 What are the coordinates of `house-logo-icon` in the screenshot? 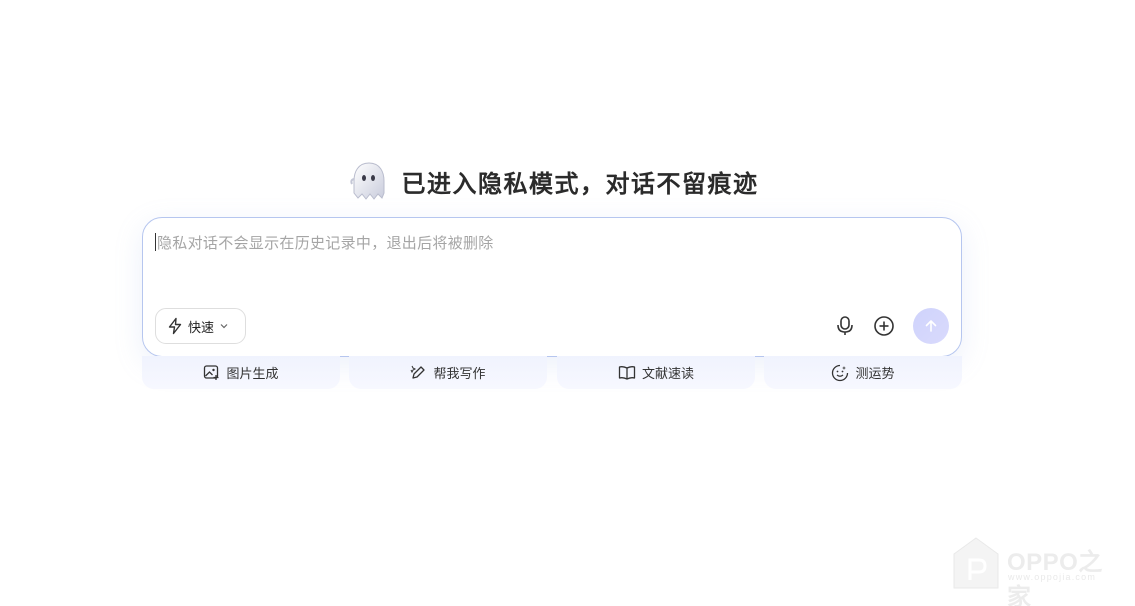 It's located at (976, 563).